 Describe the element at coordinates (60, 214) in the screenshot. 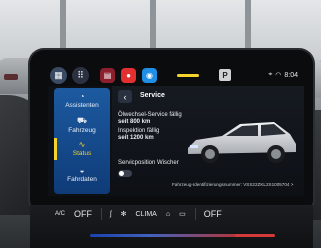

I see `ac-button: A/C` at that location.